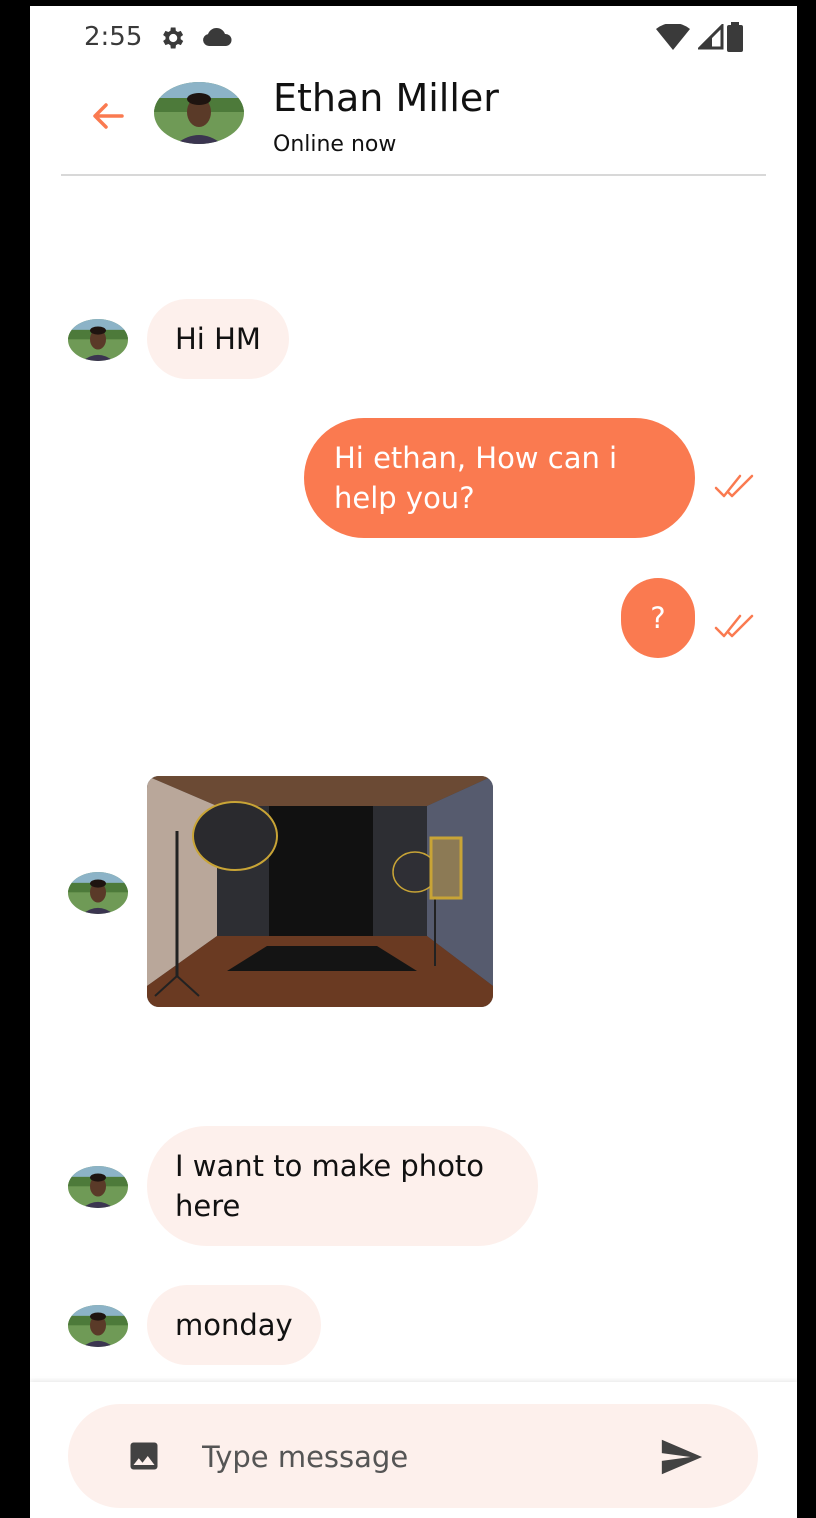 The height and width of the screenshot is (1518, 816). What do you see at coordinates (711, 37) in the screenshot?
I see `signal-icon` at bounding box center [711, 37].